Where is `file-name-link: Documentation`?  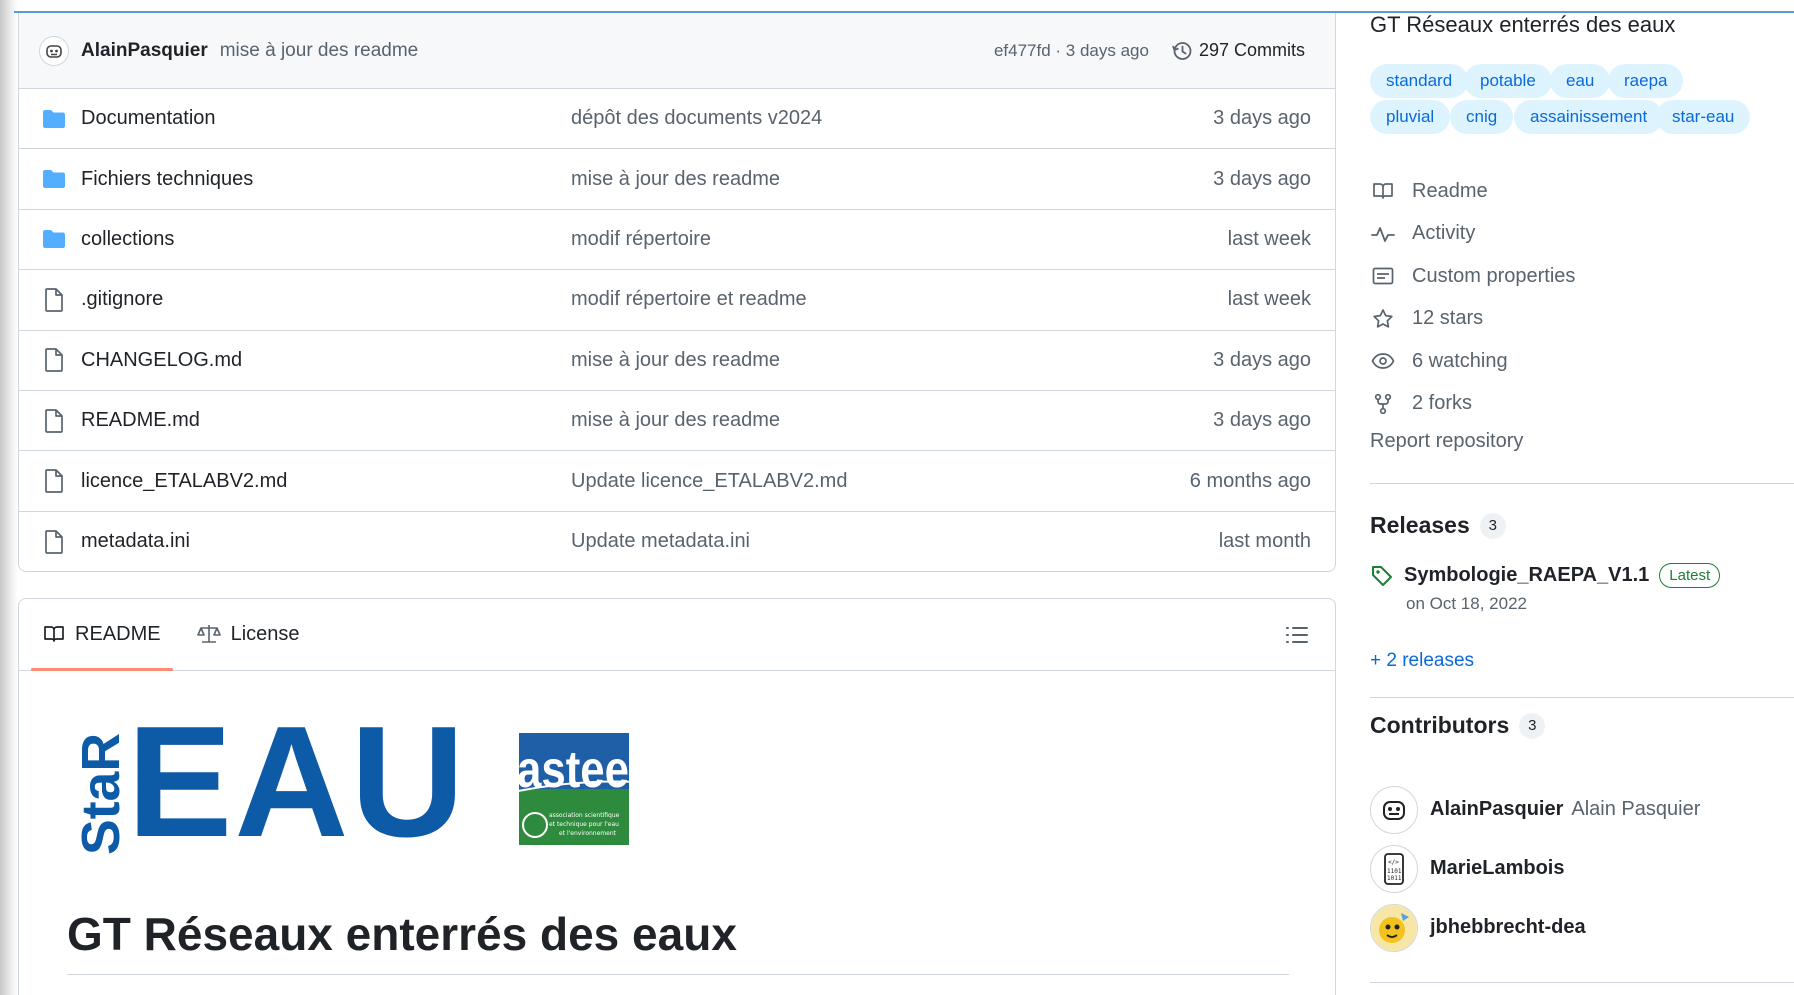
file-name-link: Documentation is located at coordinates (326, 118).